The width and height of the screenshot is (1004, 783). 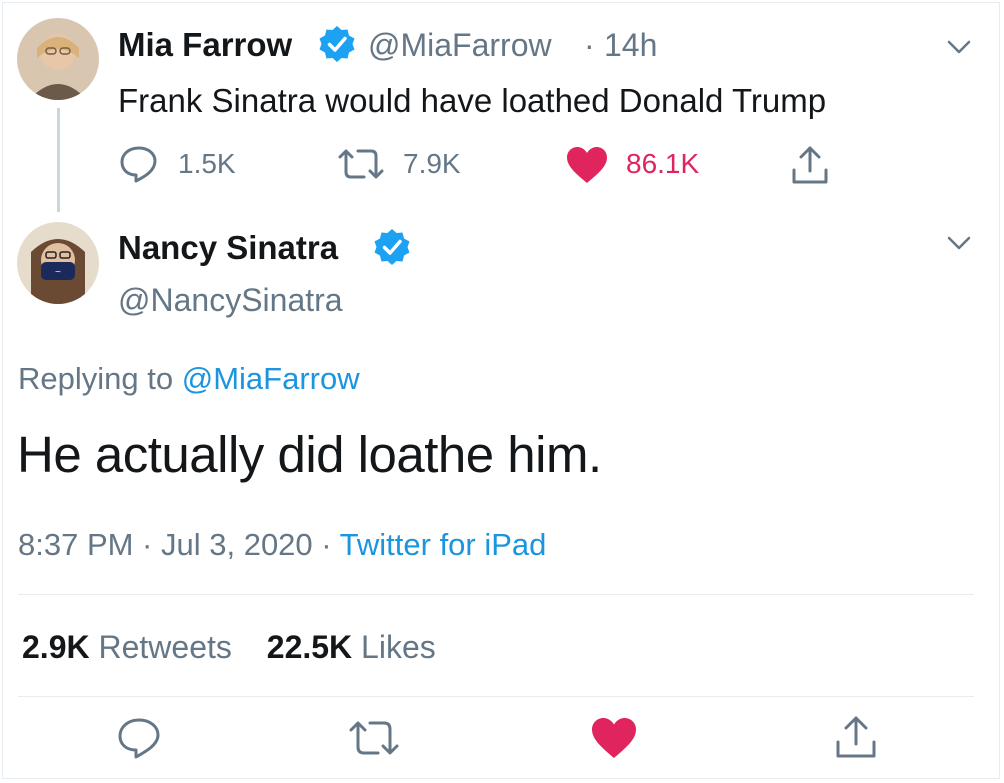 What do you see at coordinates (443, 544) in the screenshot?
I see `tweet-source-link: Twitter for iPad` at bounding box center [443, 544].